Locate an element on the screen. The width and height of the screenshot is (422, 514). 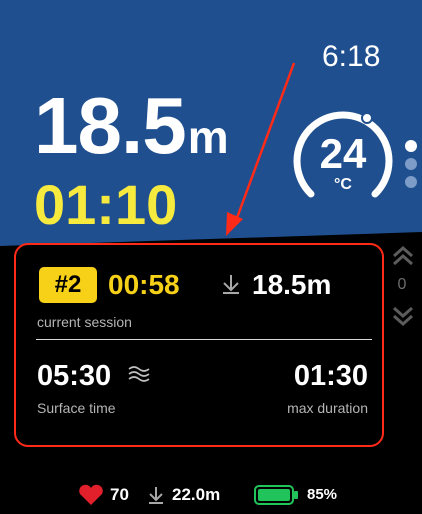
waves-icon is located at coordinates (139, 374).